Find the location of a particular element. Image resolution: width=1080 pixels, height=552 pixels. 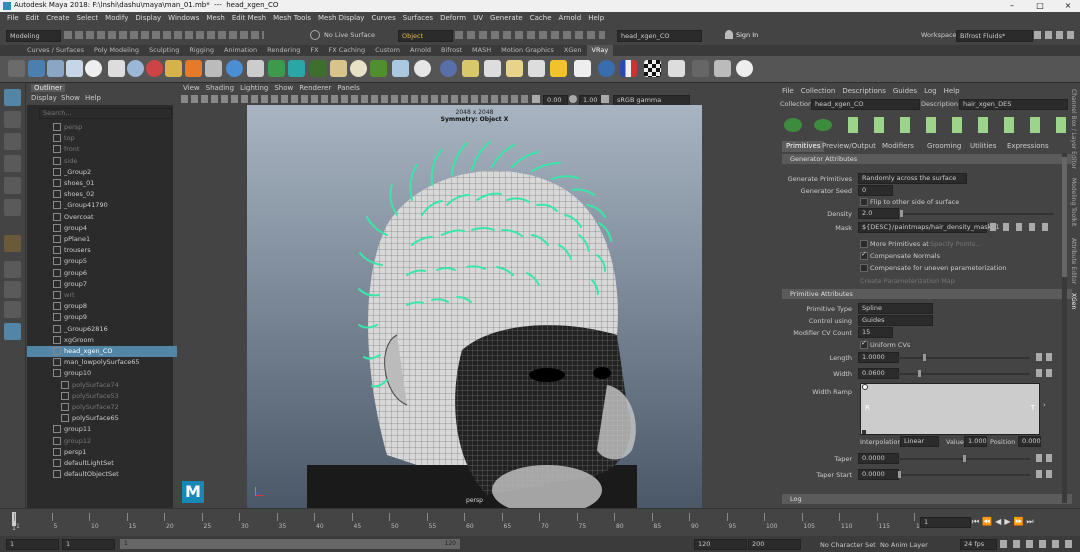

shelf-tab-sculpting: Sculpting is located at coordinates (164, 50).